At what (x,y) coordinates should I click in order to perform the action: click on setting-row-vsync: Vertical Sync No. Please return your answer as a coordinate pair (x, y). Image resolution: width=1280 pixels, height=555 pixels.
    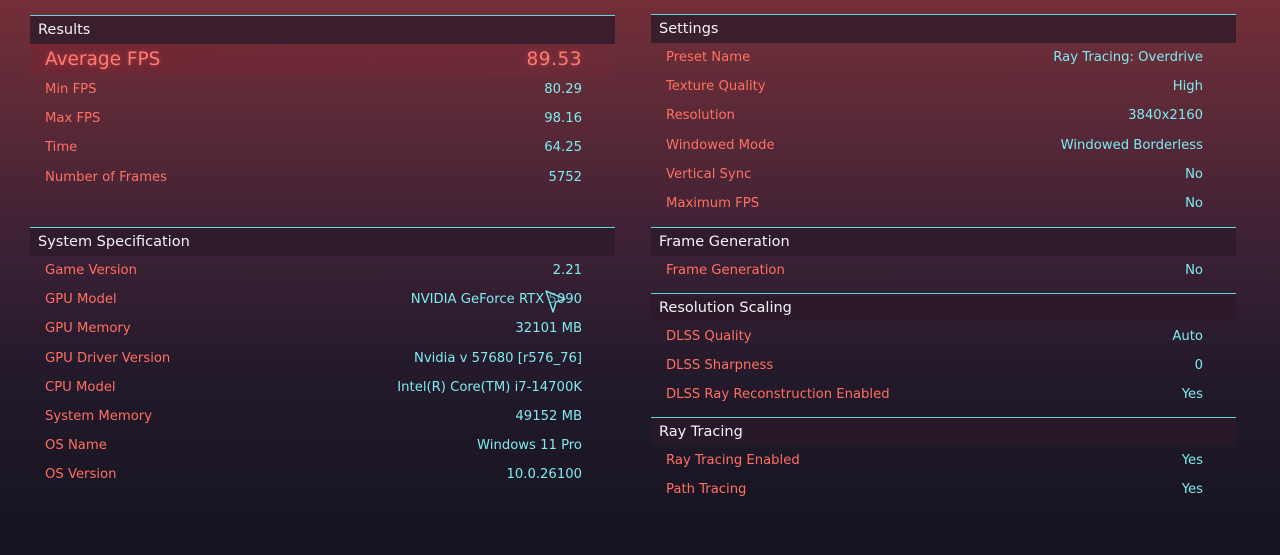
    Looking at the image, I should click on (943, 174).